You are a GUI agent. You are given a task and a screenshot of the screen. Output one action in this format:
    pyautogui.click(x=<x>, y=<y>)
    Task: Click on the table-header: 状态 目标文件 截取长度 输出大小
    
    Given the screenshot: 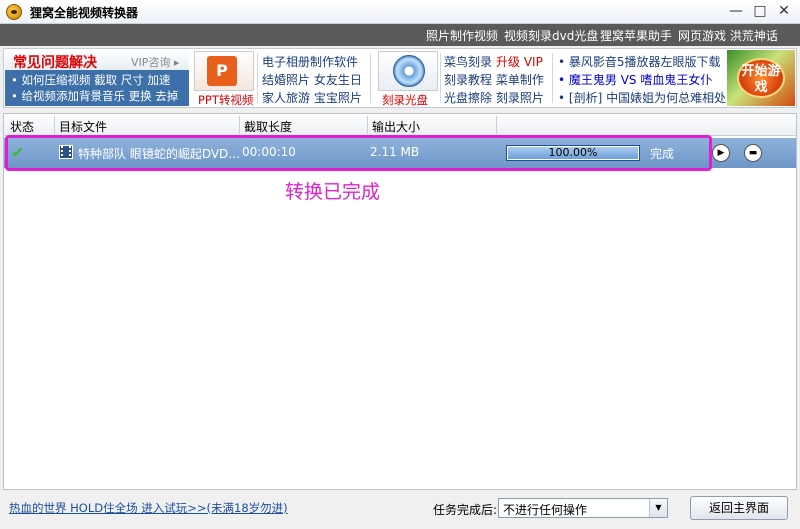 What is the action you would take?
    pyautogui.click(x=400, y=125)
    